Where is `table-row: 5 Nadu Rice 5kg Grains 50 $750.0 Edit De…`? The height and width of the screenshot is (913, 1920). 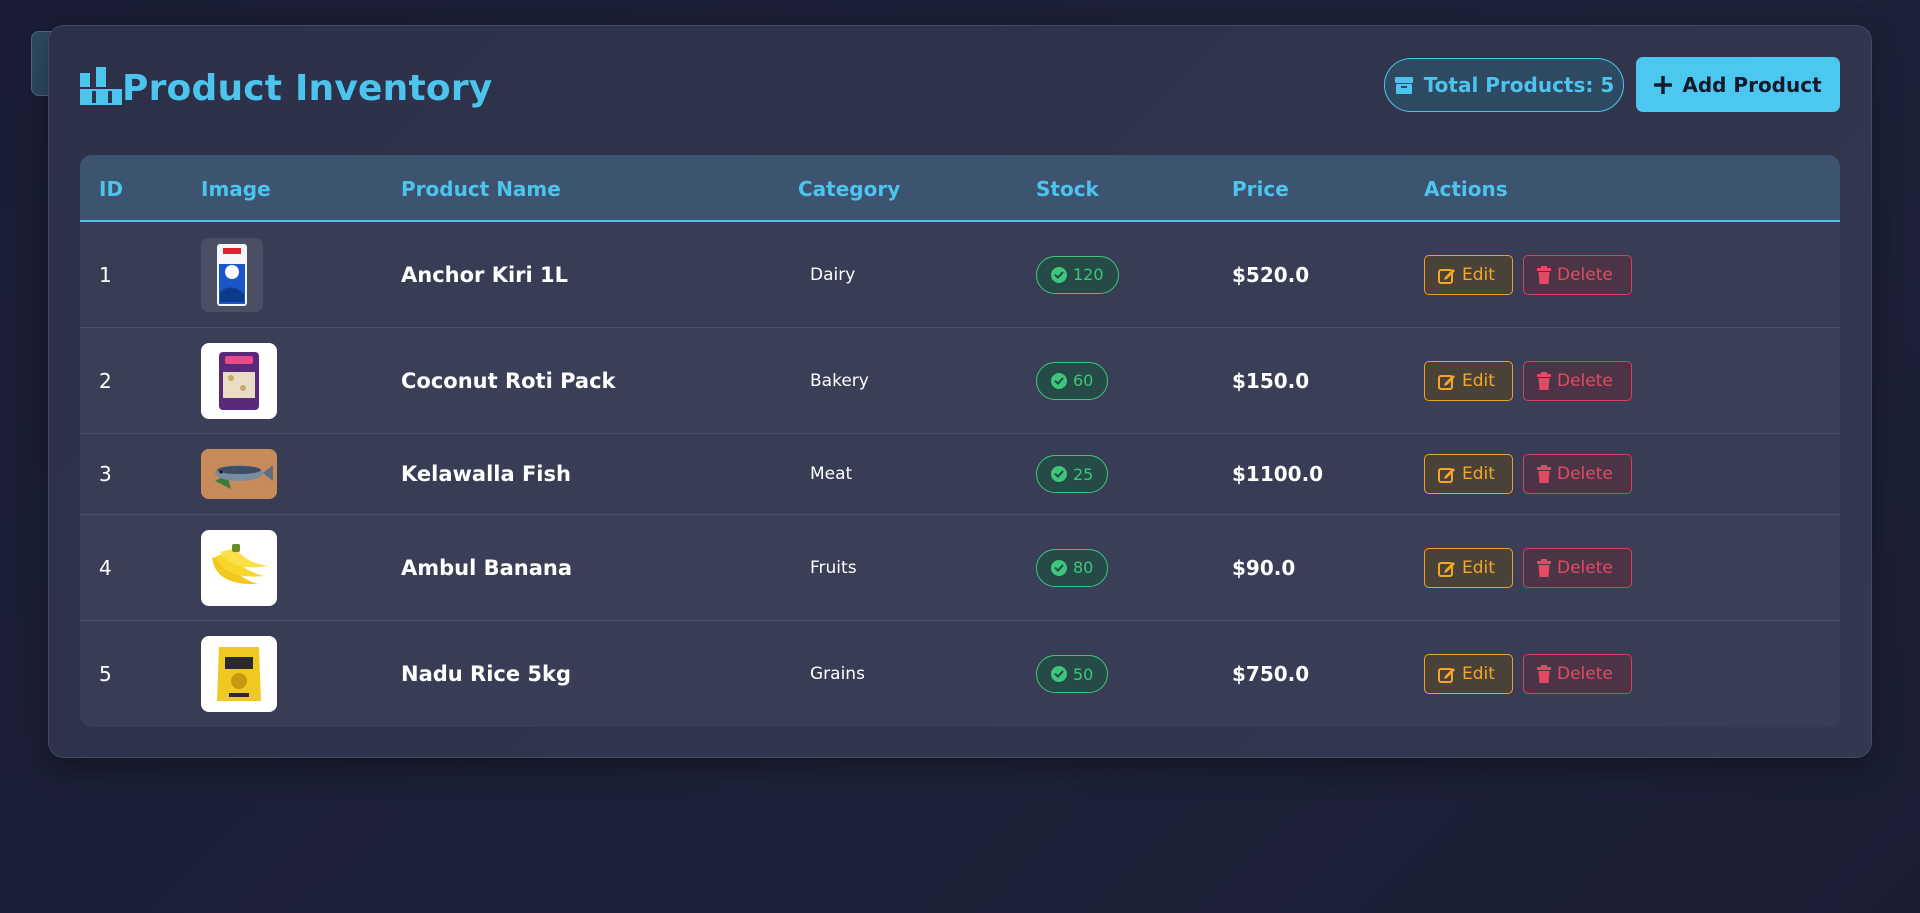 table-row: 5 Nadu Rice 5kg Grains 50 $750.0 Edit De… is located at coordinates (960, 674).